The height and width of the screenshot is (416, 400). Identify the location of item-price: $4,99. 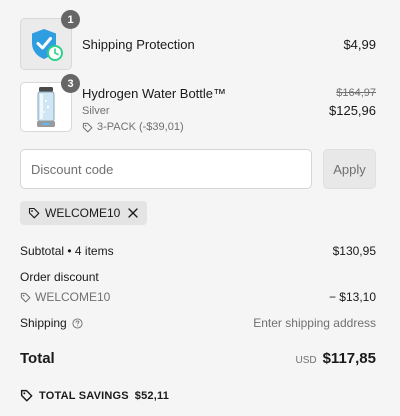
(359, 44).